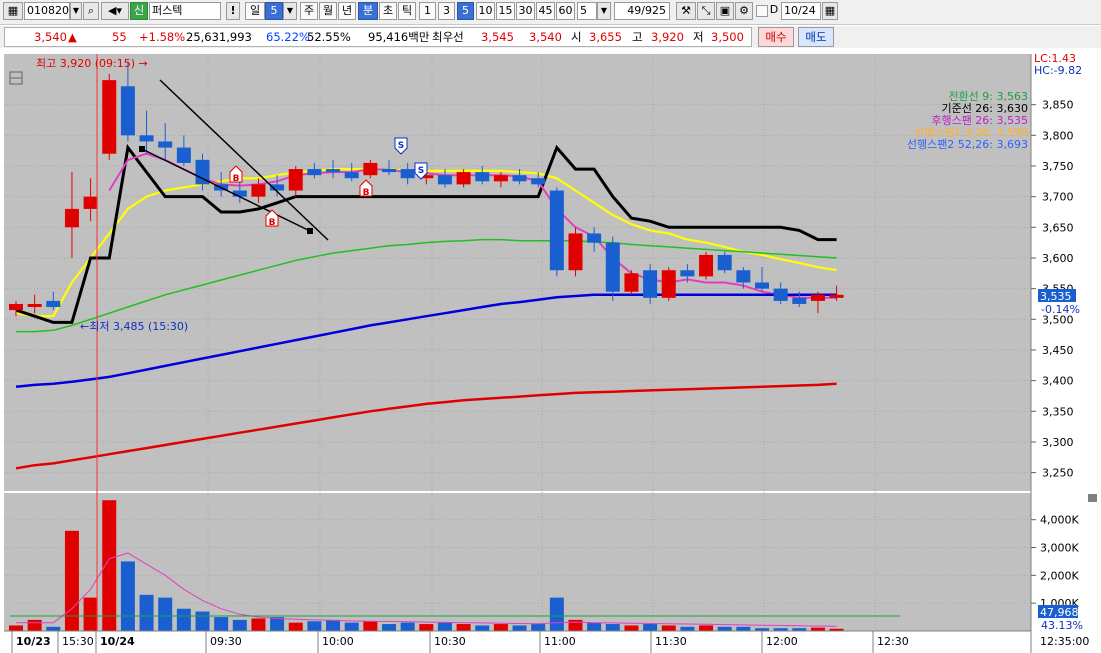  I want to click on chart-menu-icon: ▦, so click(13, 11).